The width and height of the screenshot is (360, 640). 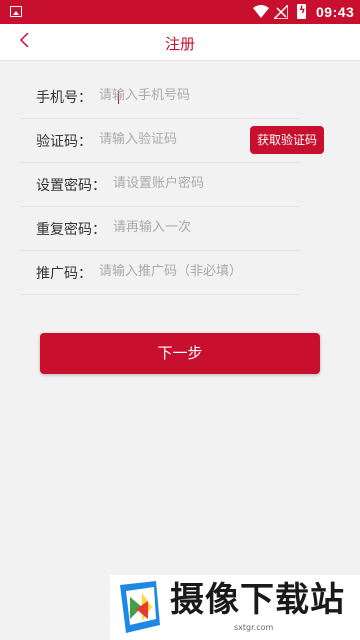 I want to click on confirm-row: 重复密码：, so click(x=160, y=228).